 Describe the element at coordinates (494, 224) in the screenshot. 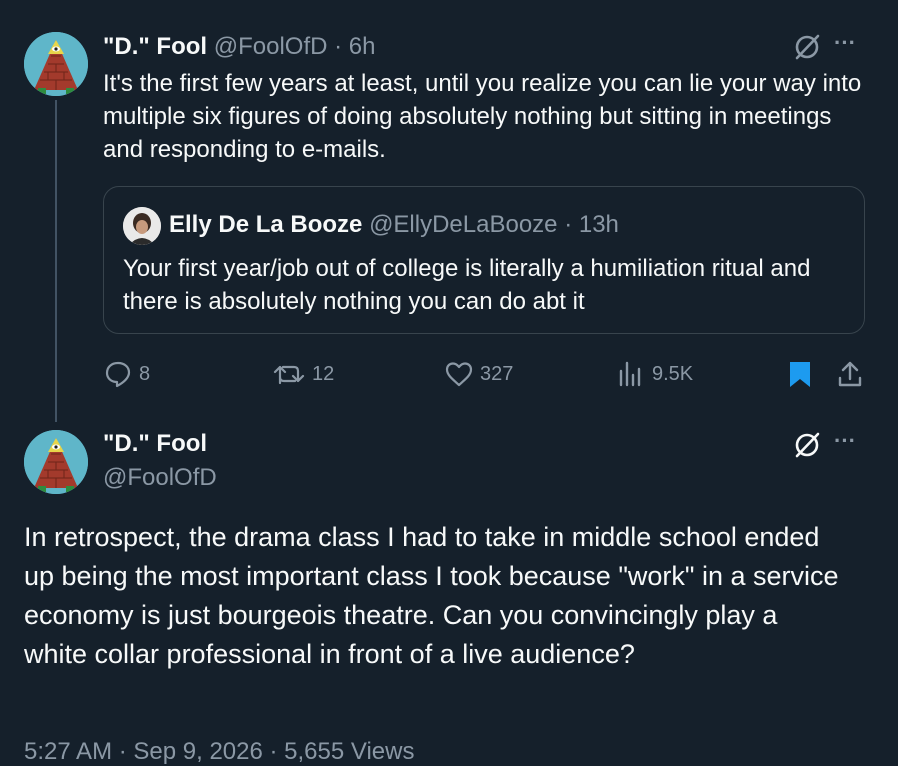

I see `quoted-handle-and-time: @EllyDeLaBooze · 13h` at that location.